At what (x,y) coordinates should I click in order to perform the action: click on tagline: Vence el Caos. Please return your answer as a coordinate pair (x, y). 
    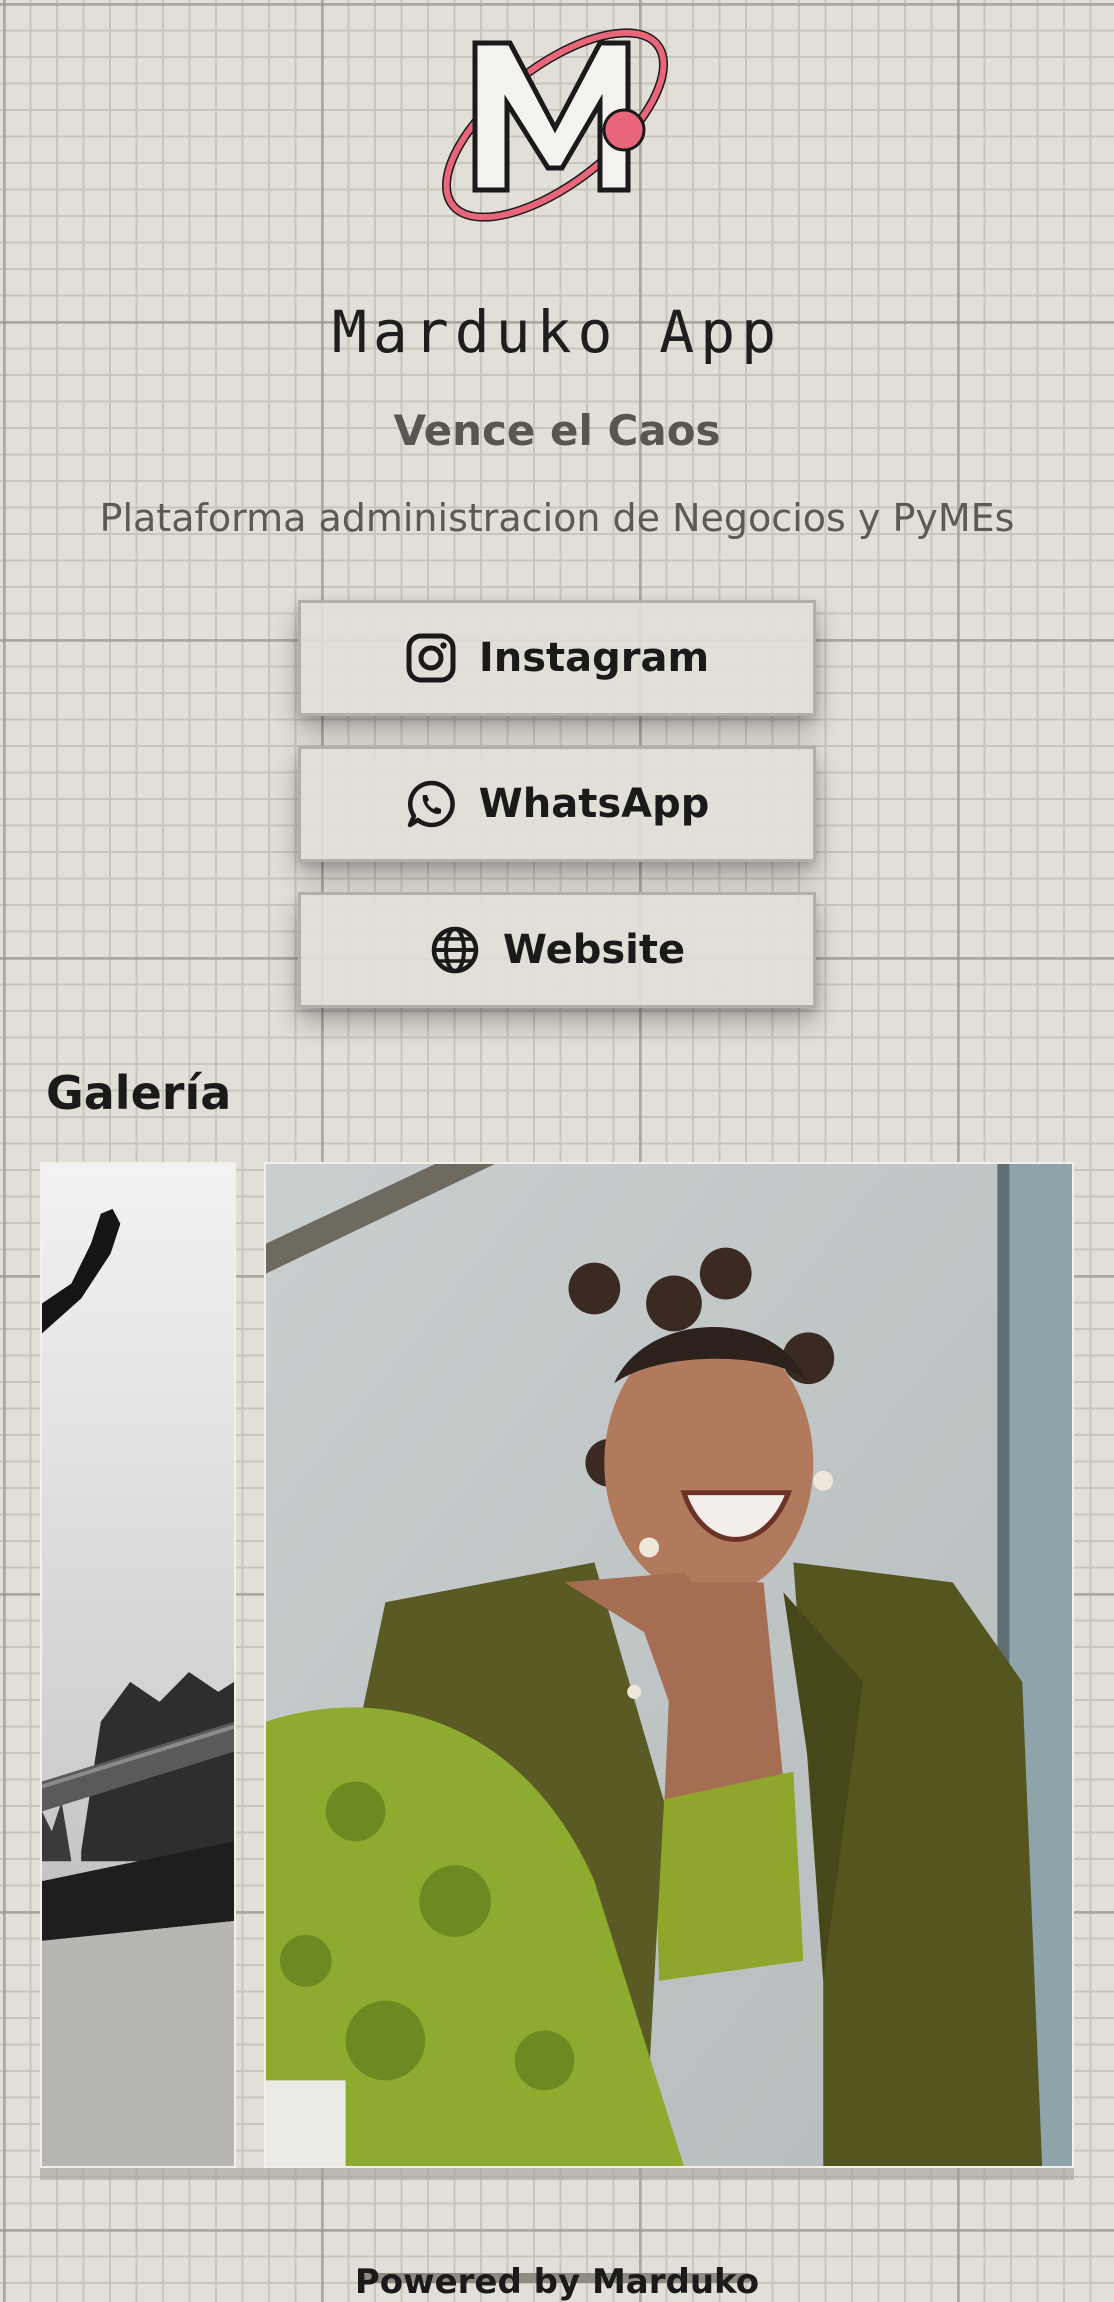
    Looking at the image, I should click on (557, 430).